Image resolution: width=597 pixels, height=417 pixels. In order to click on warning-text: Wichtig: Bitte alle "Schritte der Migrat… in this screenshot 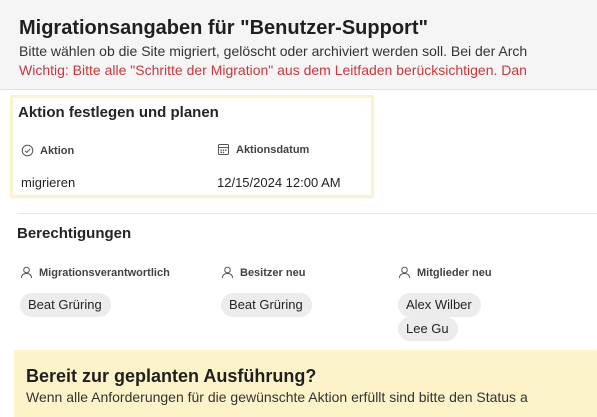, I will do `click(273, 70)`.